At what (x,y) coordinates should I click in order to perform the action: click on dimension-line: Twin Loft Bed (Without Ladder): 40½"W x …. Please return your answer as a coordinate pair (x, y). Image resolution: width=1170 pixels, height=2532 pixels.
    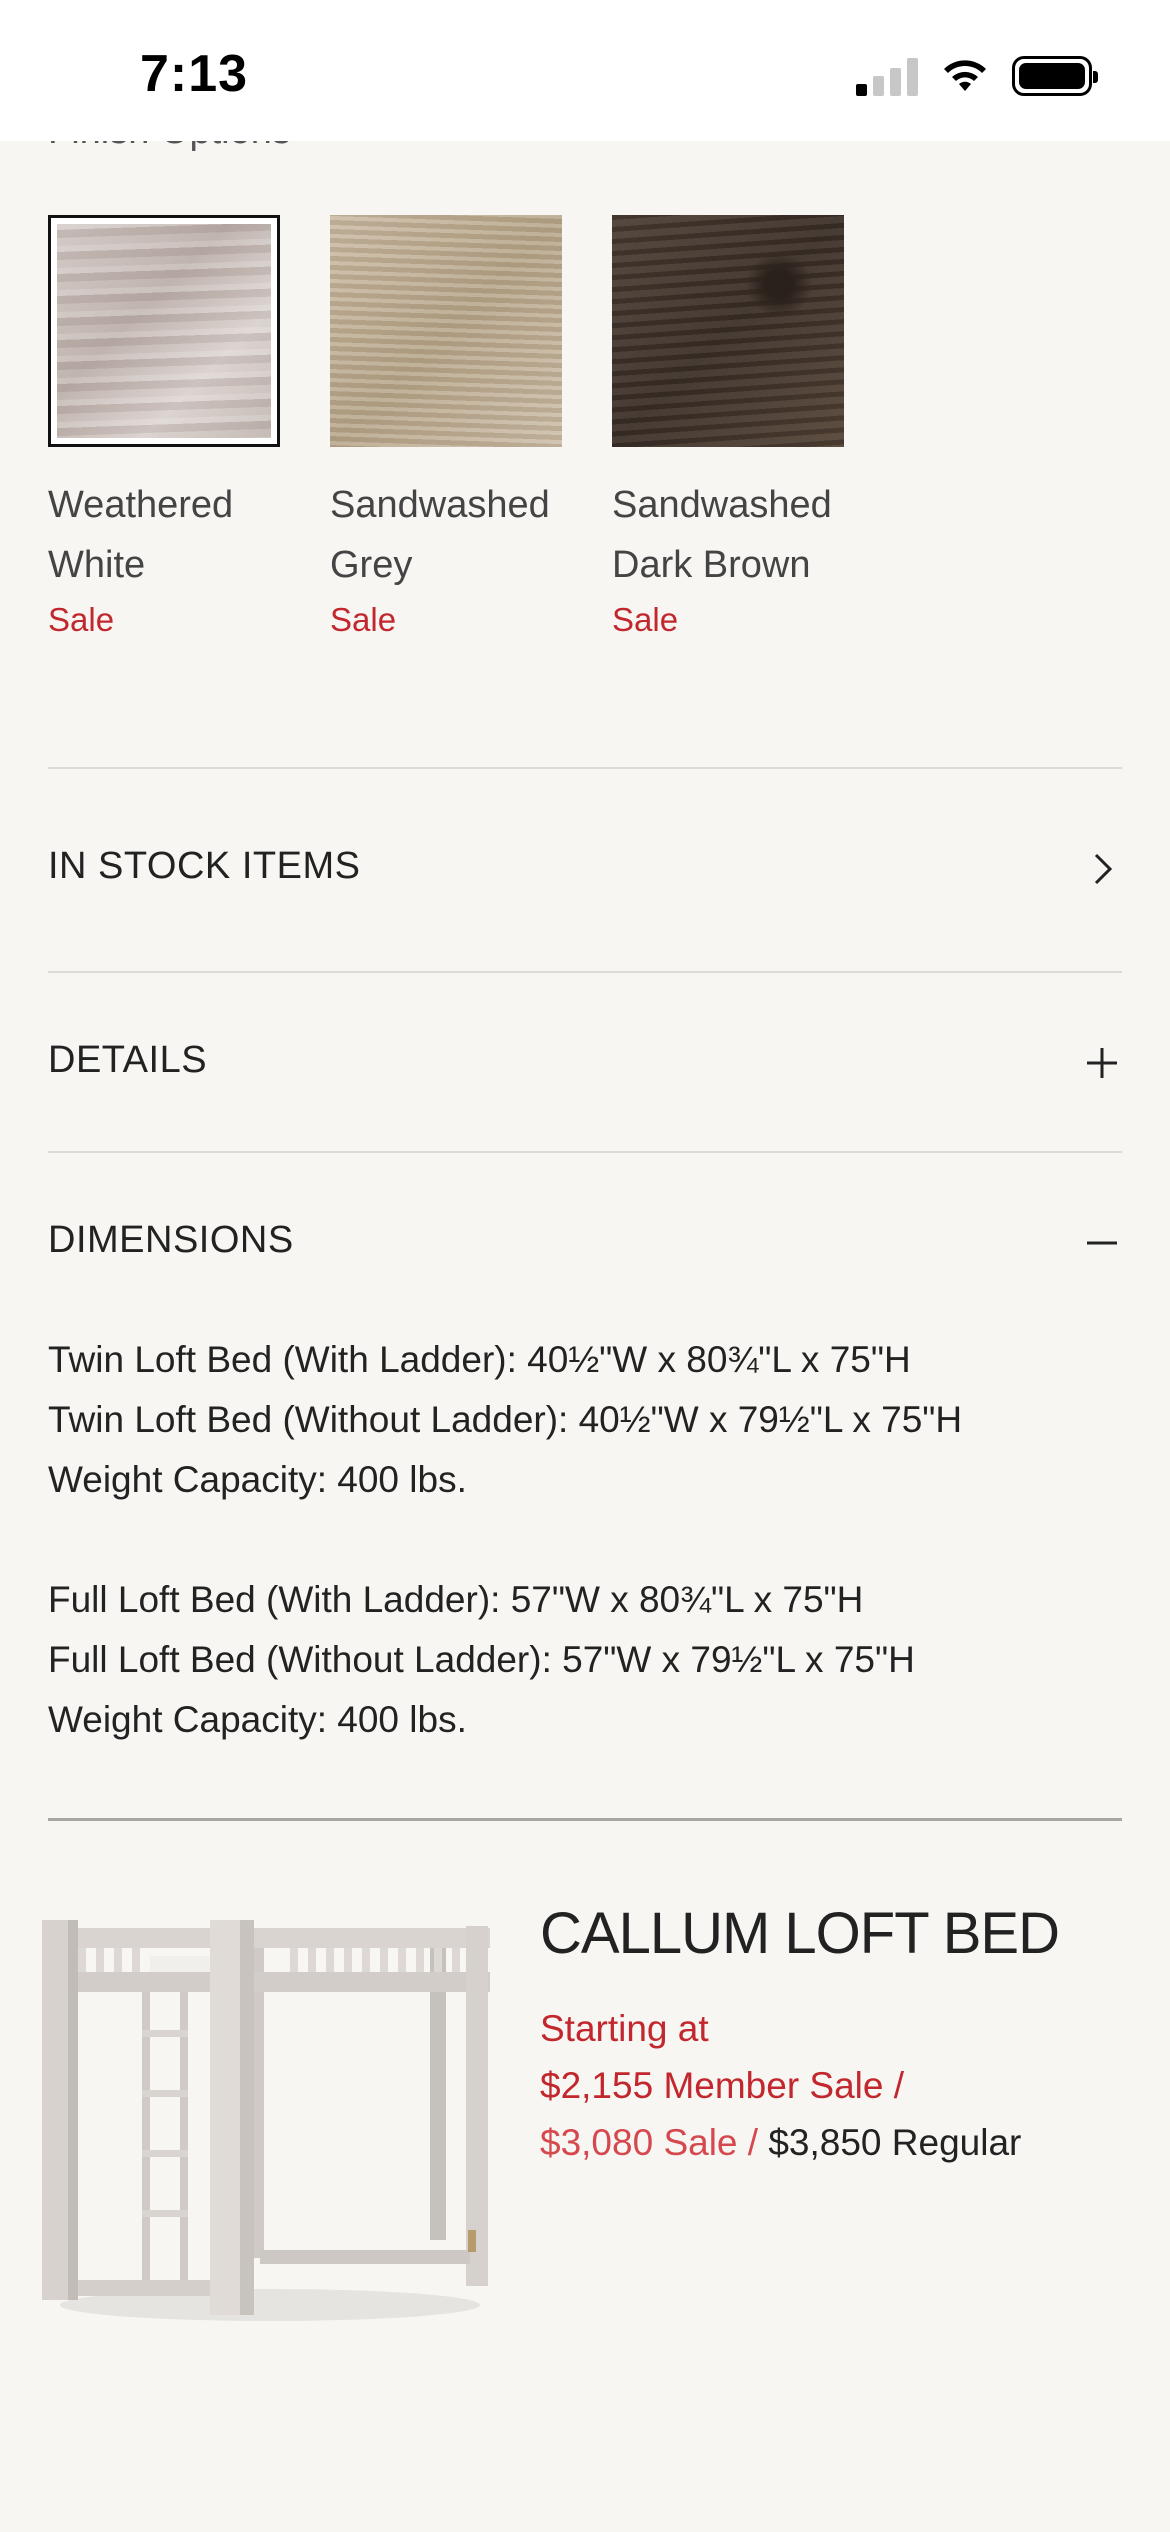
    Looking at the image, I should click on (505, 1419).